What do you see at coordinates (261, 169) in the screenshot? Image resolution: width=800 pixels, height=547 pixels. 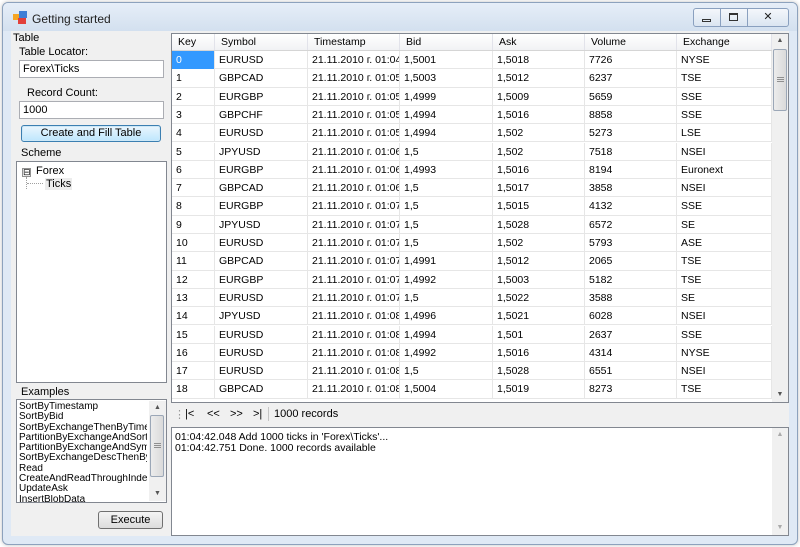 I see `cell-symbol: EURGBP` at bounding box center [261, 169].